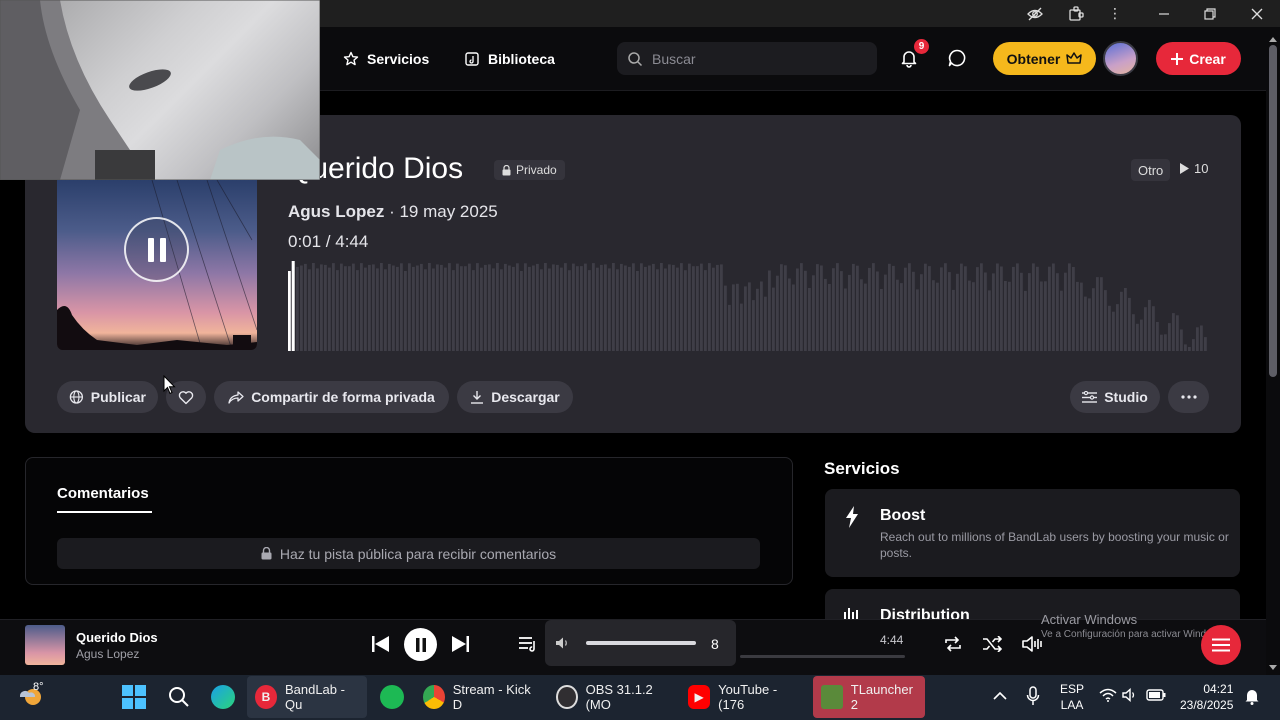 This screenshot has width=1280, height=720. I want to click on volume-icon, so click(563, 643).